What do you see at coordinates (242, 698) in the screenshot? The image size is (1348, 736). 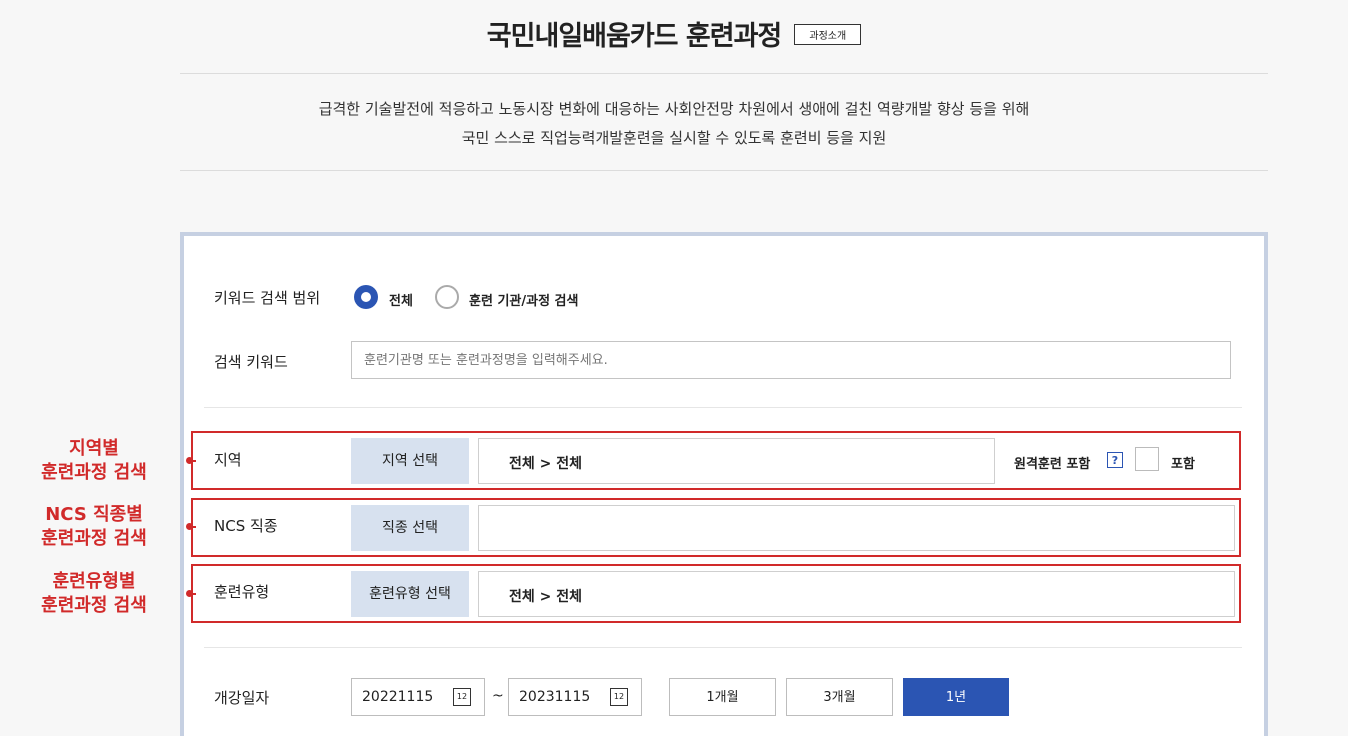 I see `date-label: 개강일자` at bounding box center [242, 698].